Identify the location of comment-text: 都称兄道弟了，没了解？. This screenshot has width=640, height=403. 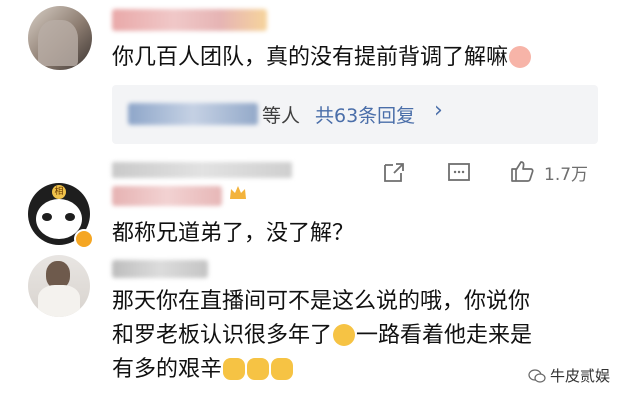
(233, 233).